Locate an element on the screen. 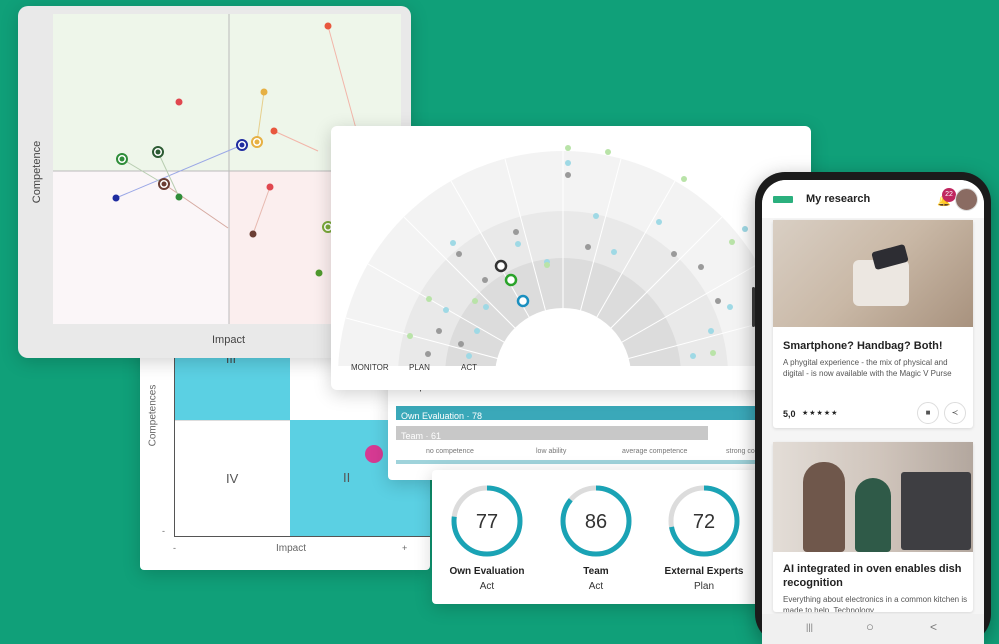 The width and height of the screenshot is (999, 644). gauge-team: 86 is located at coordinates (596, 521).